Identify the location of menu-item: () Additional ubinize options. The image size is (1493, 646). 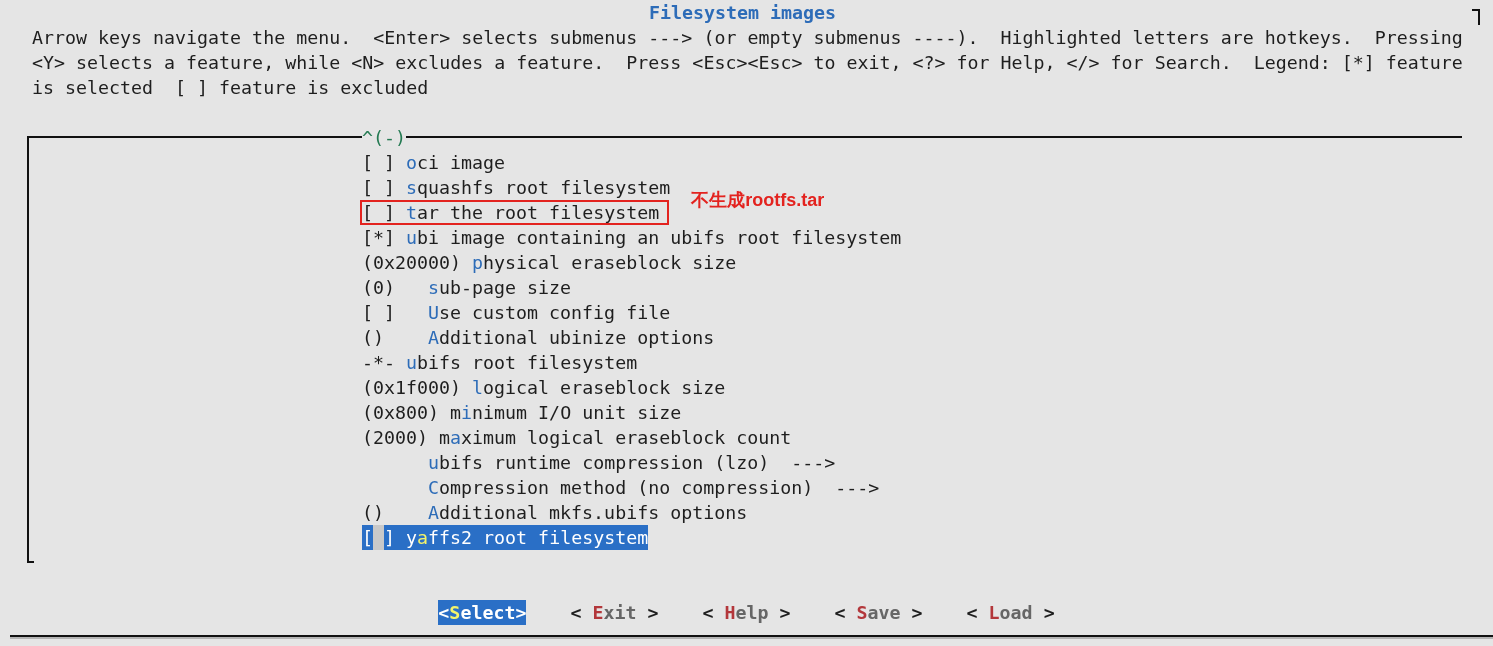
(538, 337).